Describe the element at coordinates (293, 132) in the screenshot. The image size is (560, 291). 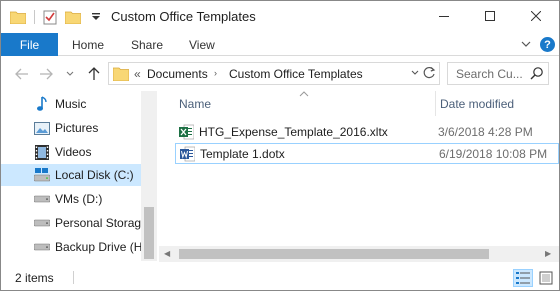
I see `file-name: HTG_Expense_Template_2016.xltx` at that location.